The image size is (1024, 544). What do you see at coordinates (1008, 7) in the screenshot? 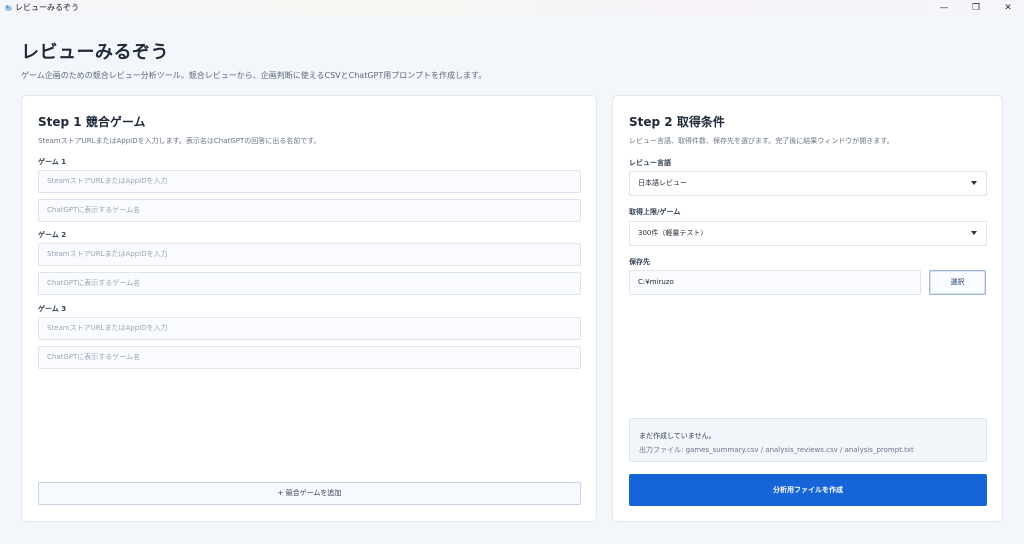
I see `close-button: ✕` at bounding box center [1008, 7].